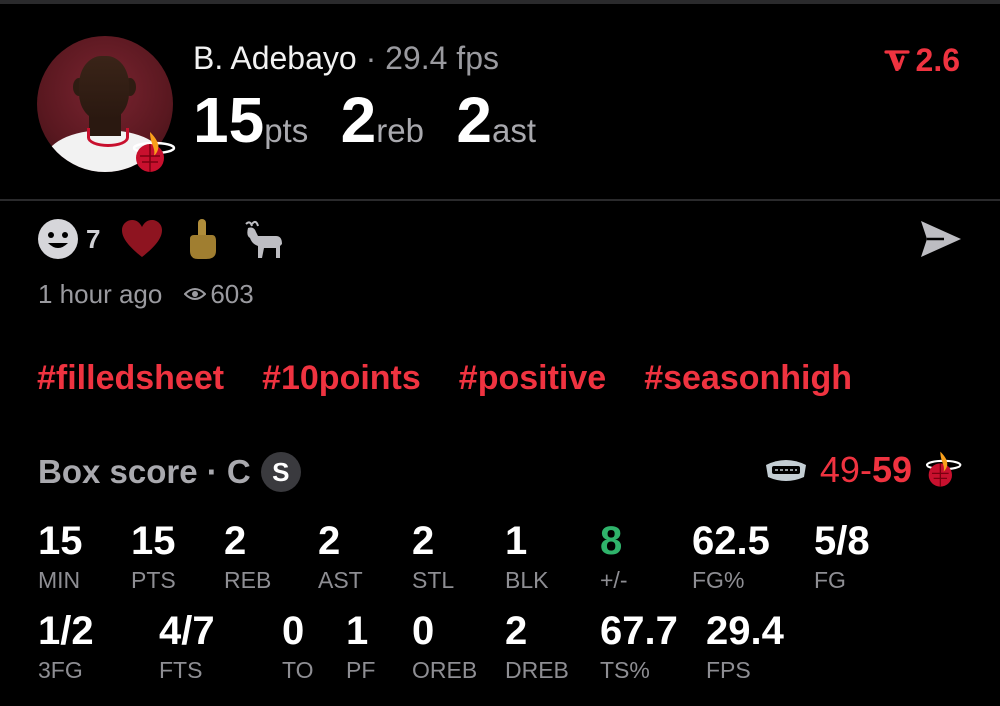 Image resolution: width=1000 pixels, height=706 pixels. I want to click on stat-label: PTS, so click(153, 580).